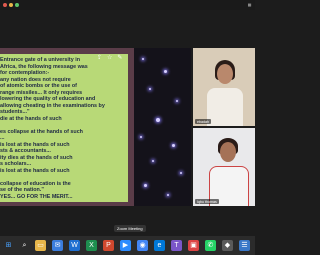 The height and width of the screenshot is (255, 320). Describe the element at coordinates (193, 245) in the screenshot. I see `media-icon: ▣` at that location.